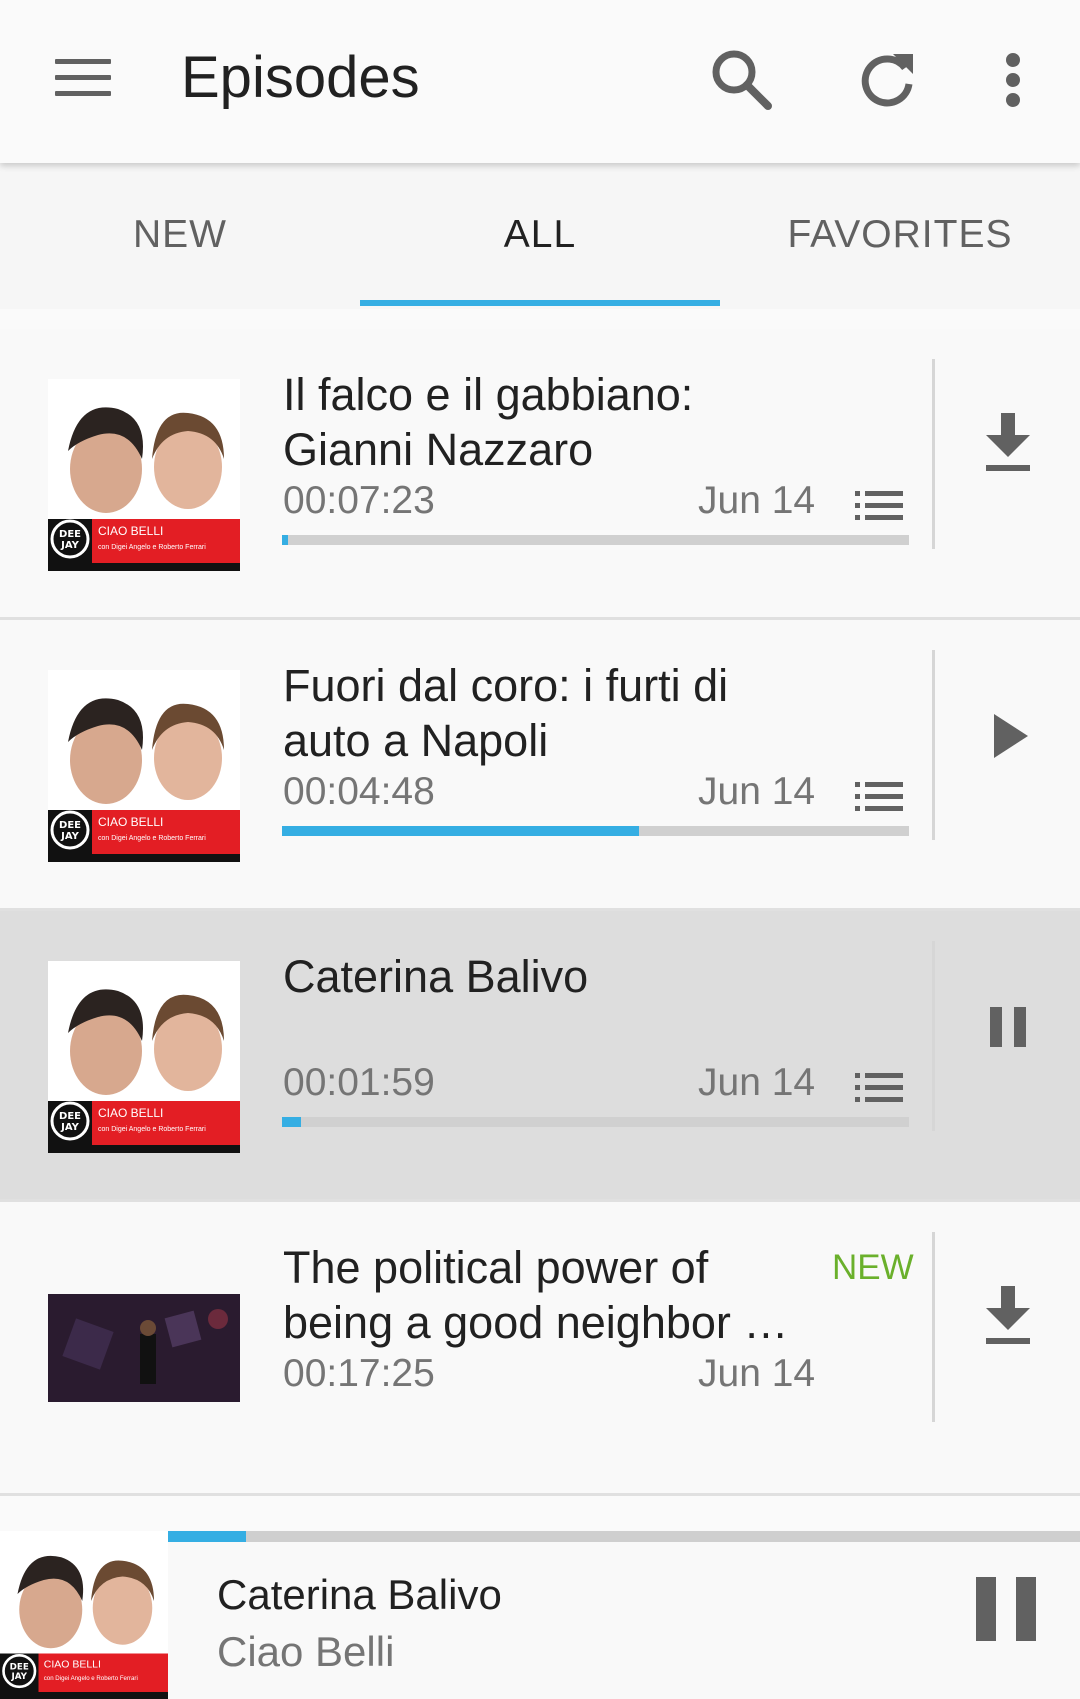 The image size is (1080, 1699). Describe the element at coordinates (900, 236) in the screenshot. I see `tab-favorites: FAVORITES` at that location.